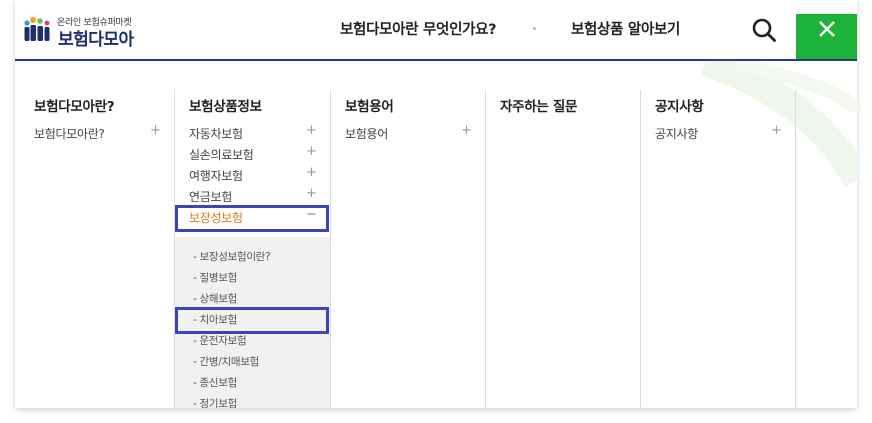  Describe the element at coordinates (216, 175) in the screenshot. I see `menu-item-travel: 여행자보험` at that location.